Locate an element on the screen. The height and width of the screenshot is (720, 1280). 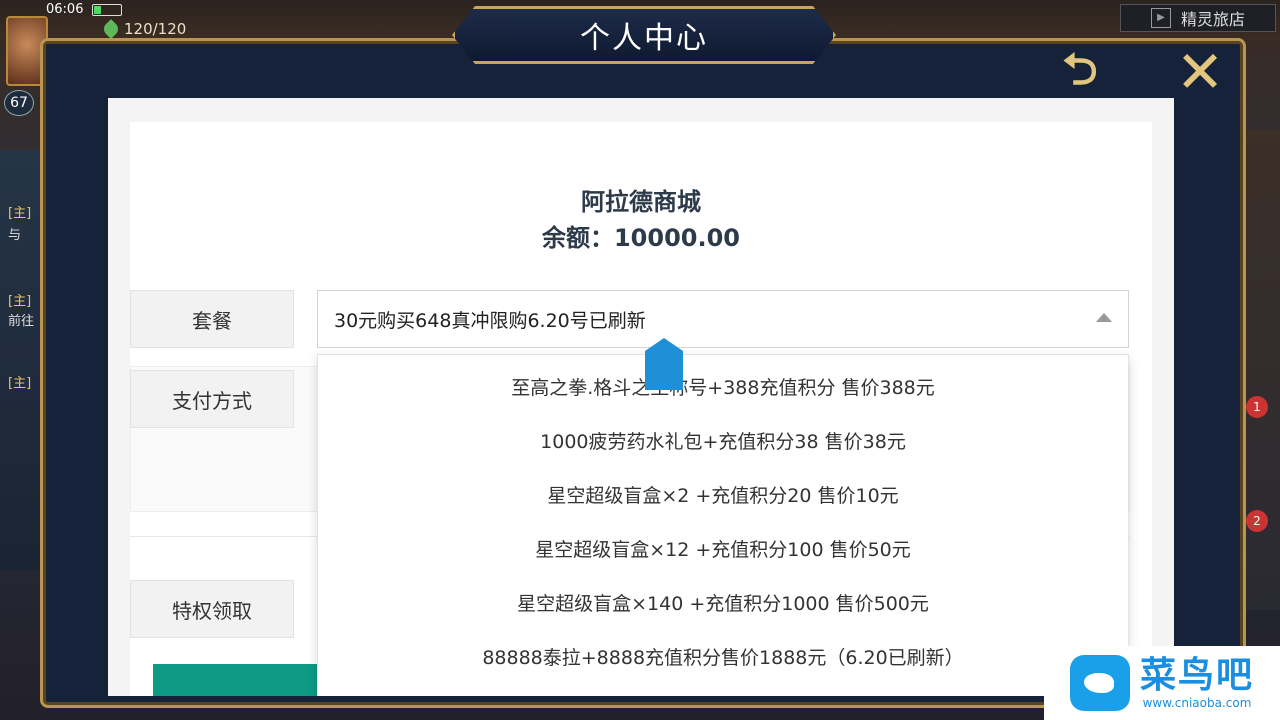
package-label: 套餐 is located at coordinates (212, 319).